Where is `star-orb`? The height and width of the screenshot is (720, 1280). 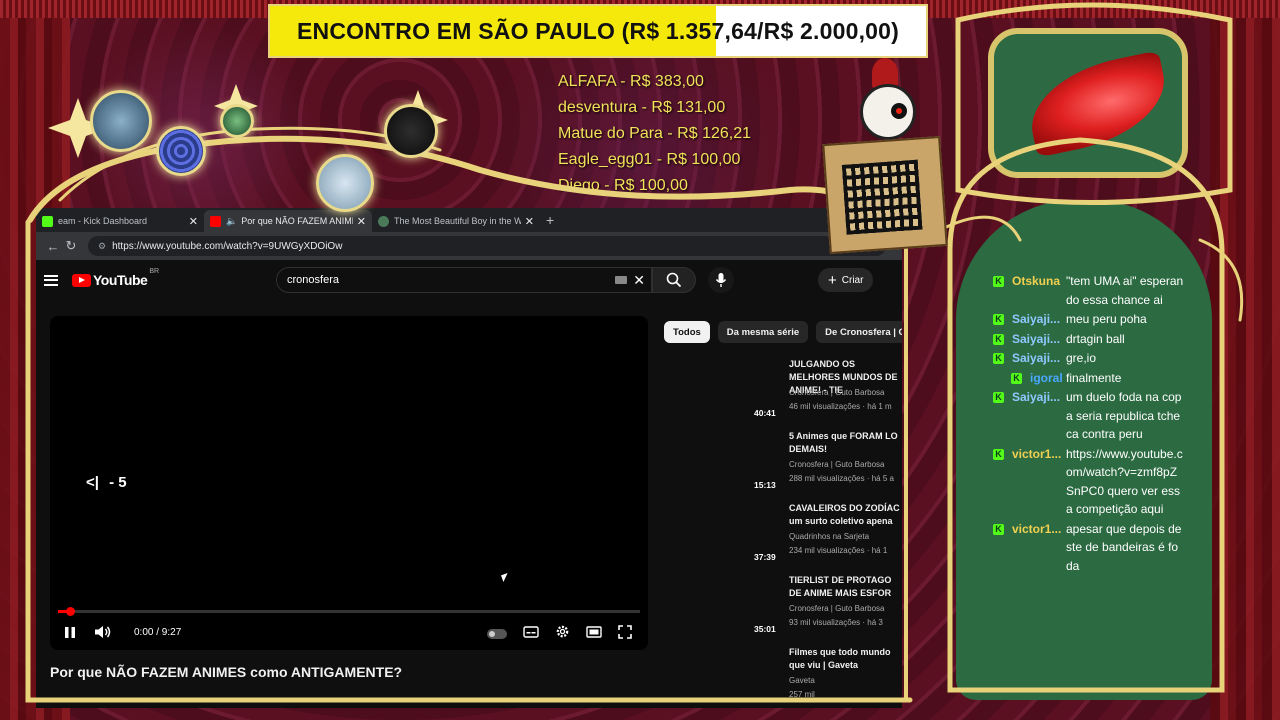 star-orb is located at coordinates (237, 121).